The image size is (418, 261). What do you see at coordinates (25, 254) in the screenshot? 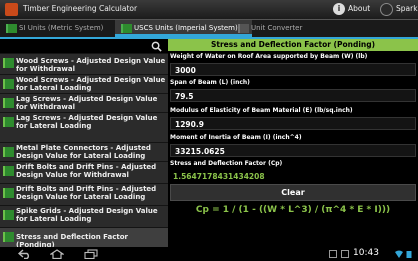
I see `back-icon` at bounding box center [25, 254].